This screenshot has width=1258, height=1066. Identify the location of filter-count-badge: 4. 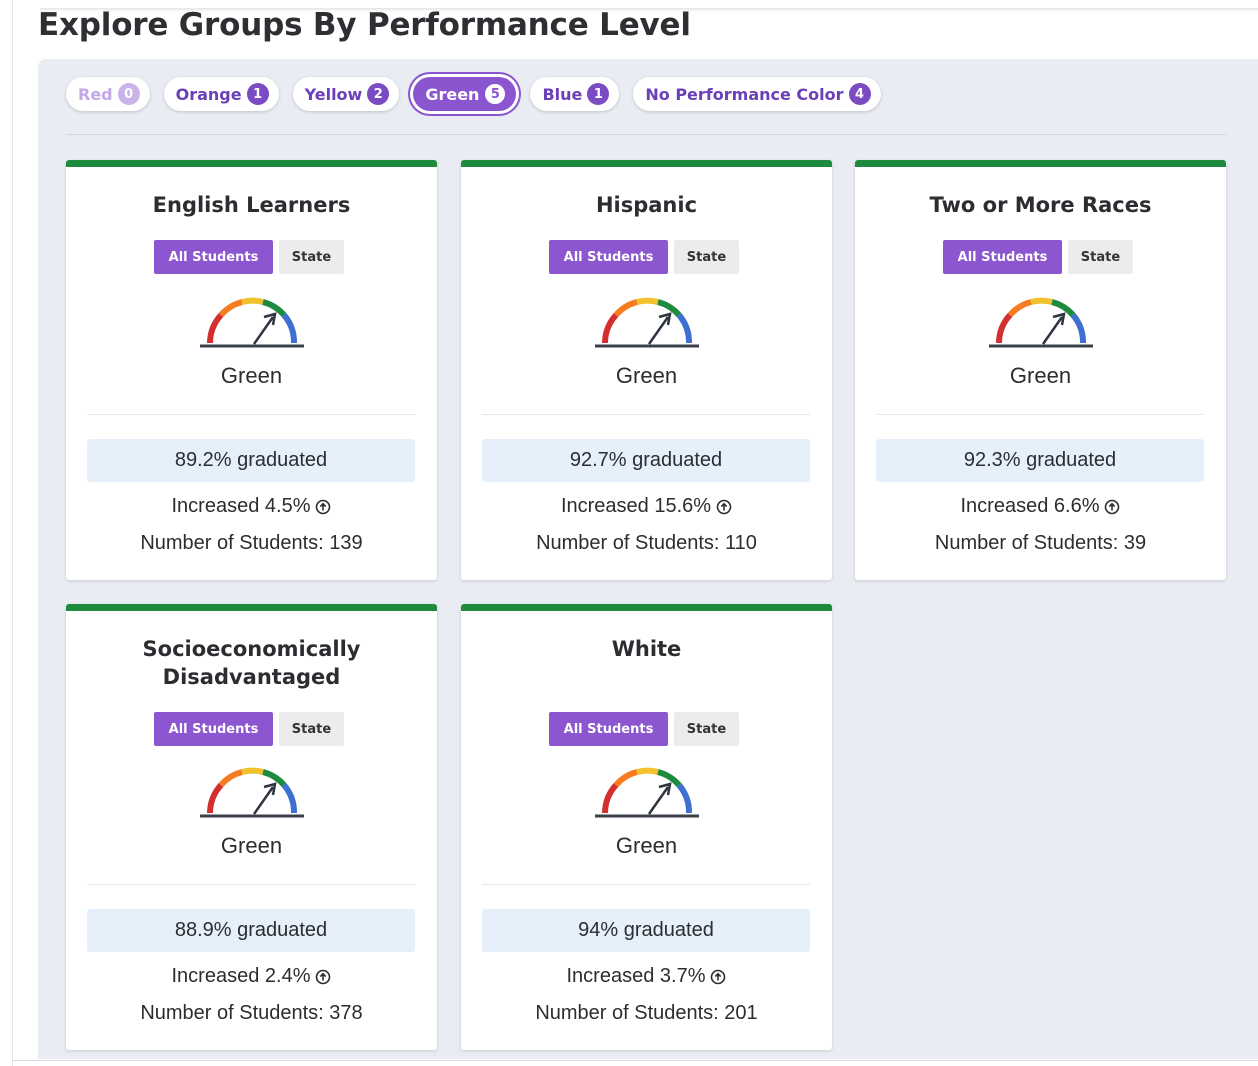
(859, 94).